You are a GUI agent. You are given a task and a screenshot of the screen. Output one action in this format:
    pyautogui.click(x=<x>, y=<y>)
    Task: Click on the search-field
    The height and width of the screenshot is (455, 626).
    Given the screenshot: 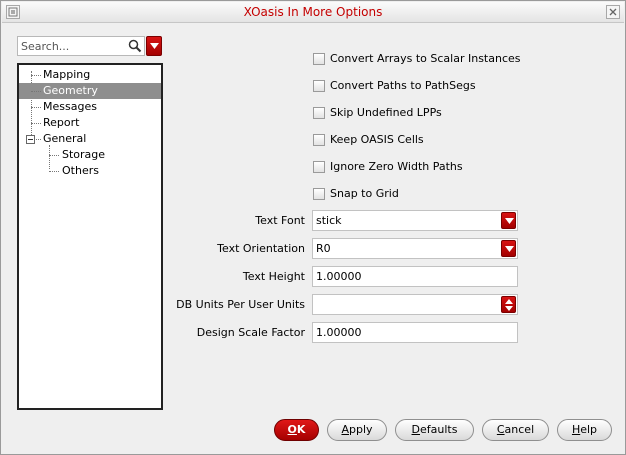 What is the action you would take?
    pyautogui.click(x=81, y=46)
    